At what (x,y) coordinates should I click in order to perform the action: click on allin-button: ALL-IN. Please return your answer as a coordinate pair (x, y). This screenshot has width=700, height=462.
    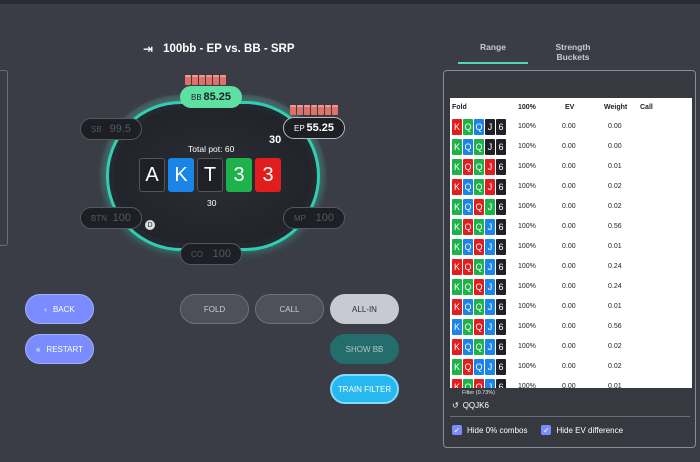
    Looking at the image, I should click on (364, 309).